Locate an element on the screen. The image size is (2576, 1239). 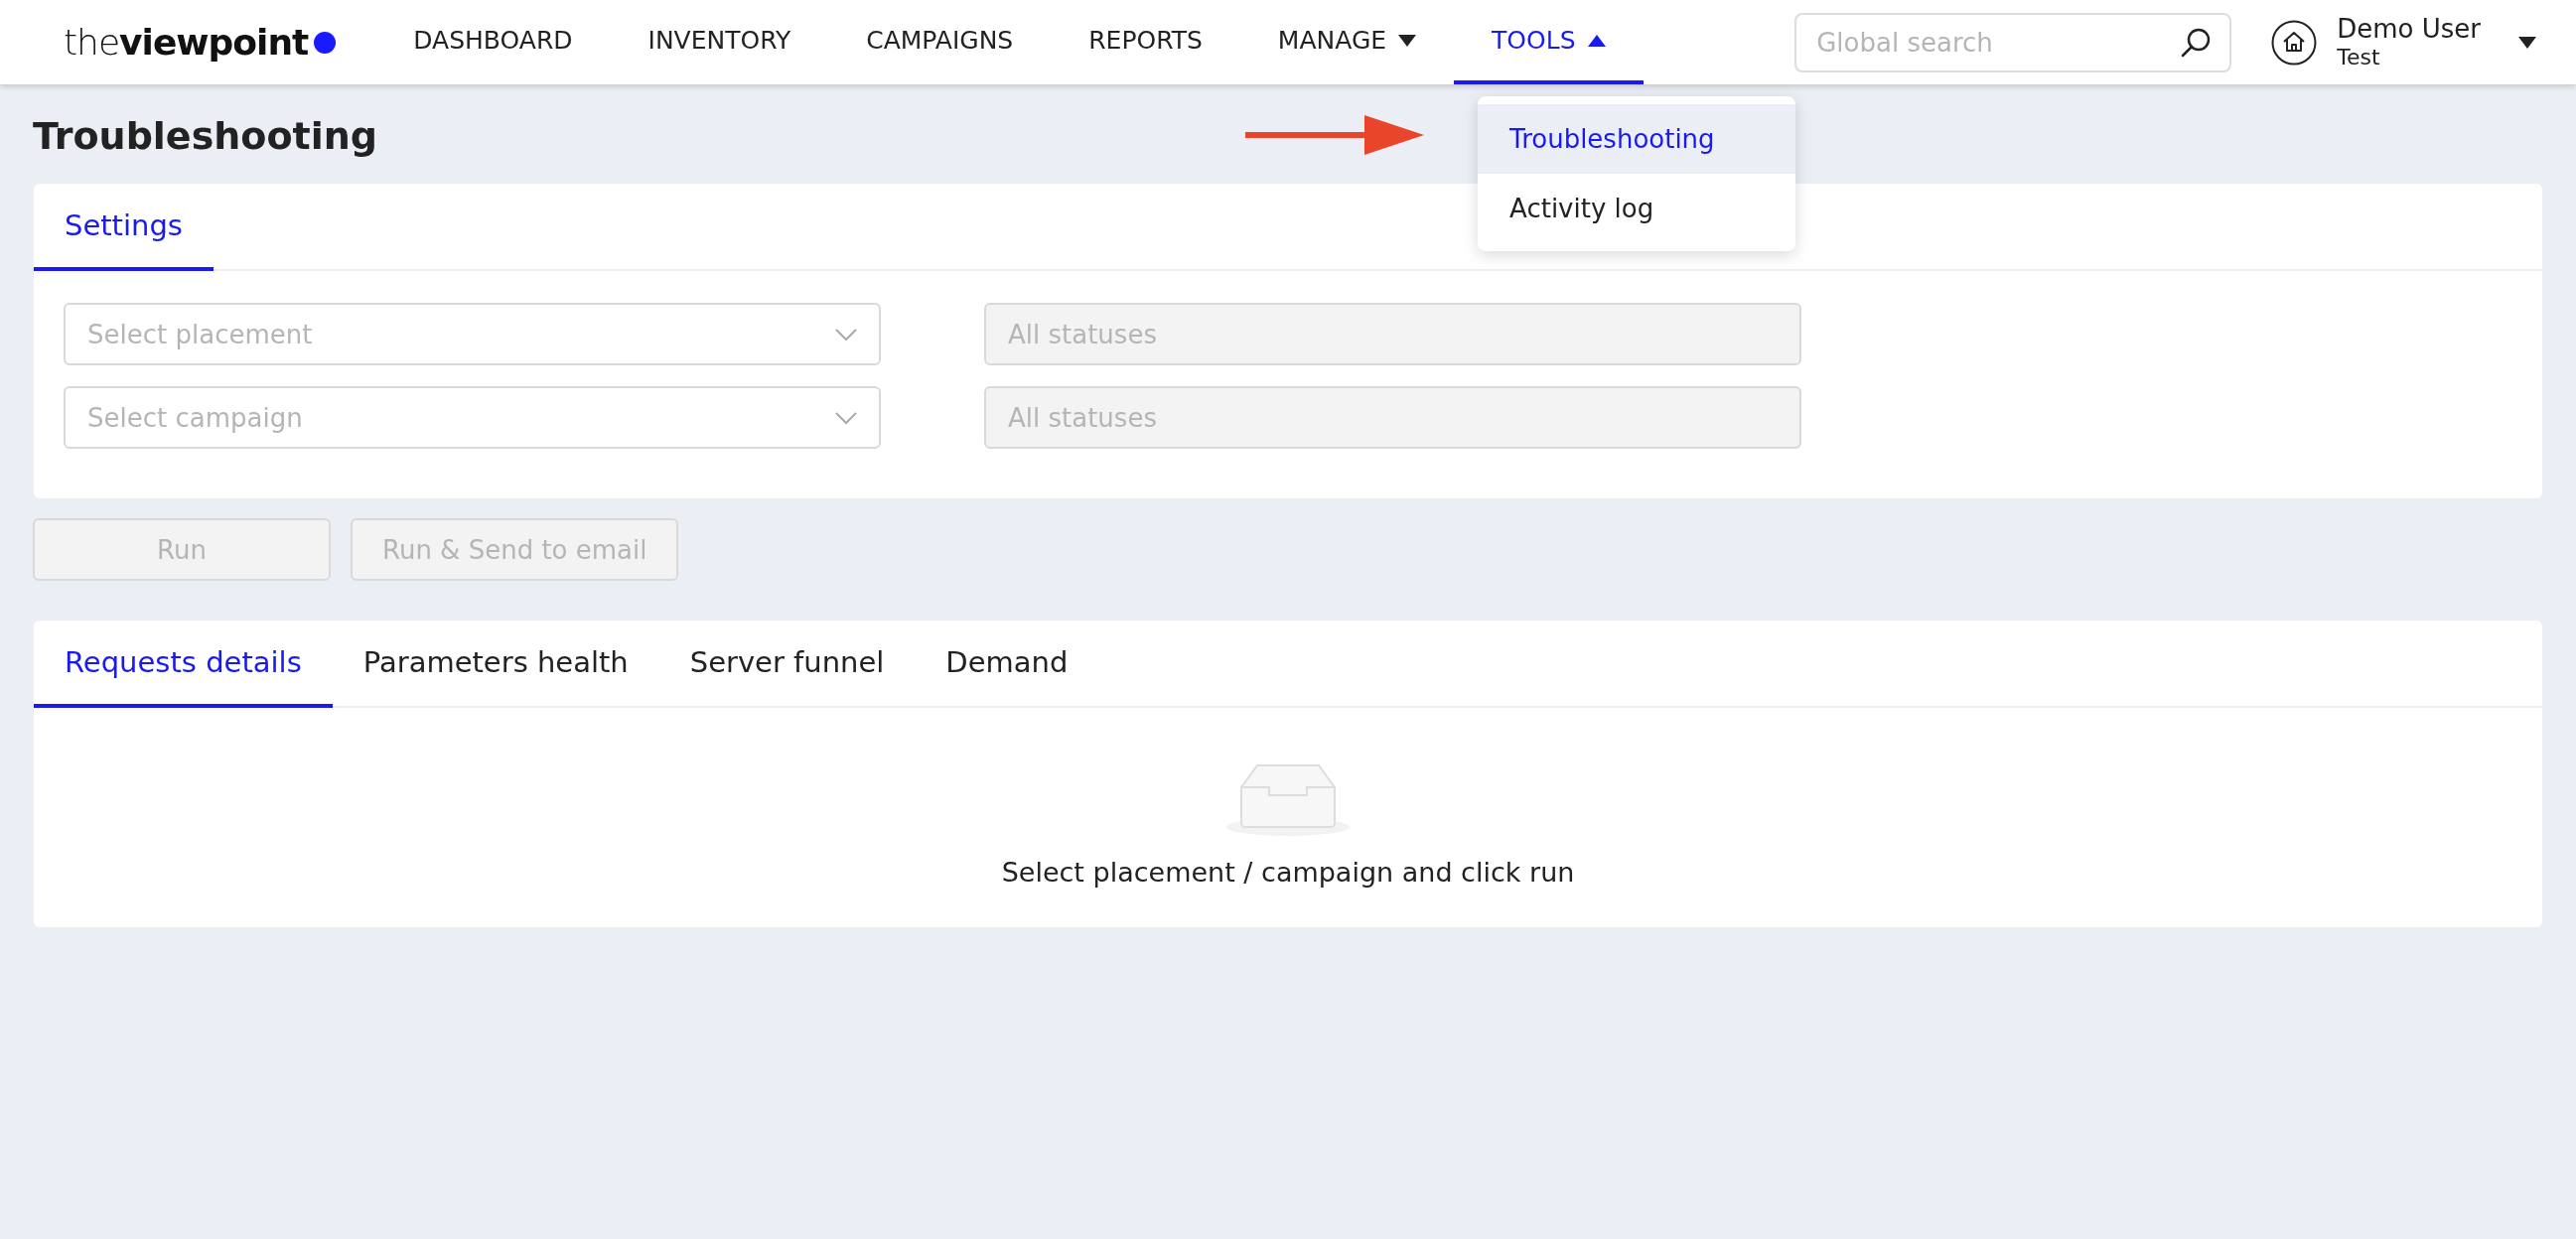
menu-item: Activity log is located at coordinates (1637, 208).